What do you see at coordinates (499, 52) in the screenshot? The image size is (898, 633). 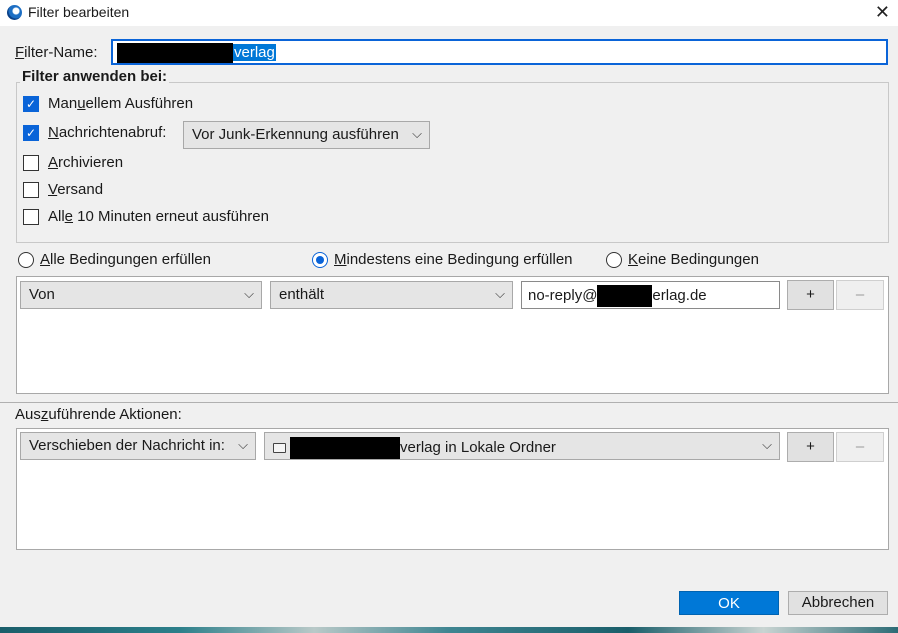 I see `filter-name-input: verlag` at bounding box center [499, 52].